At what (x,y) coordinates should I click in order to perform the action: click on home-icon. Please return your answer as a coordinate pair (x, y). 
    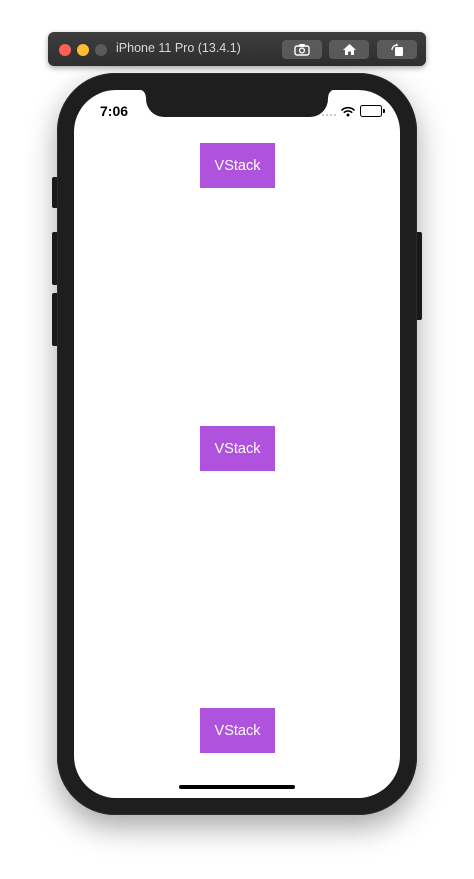
    Looking at the image, I should click on (349, 49).